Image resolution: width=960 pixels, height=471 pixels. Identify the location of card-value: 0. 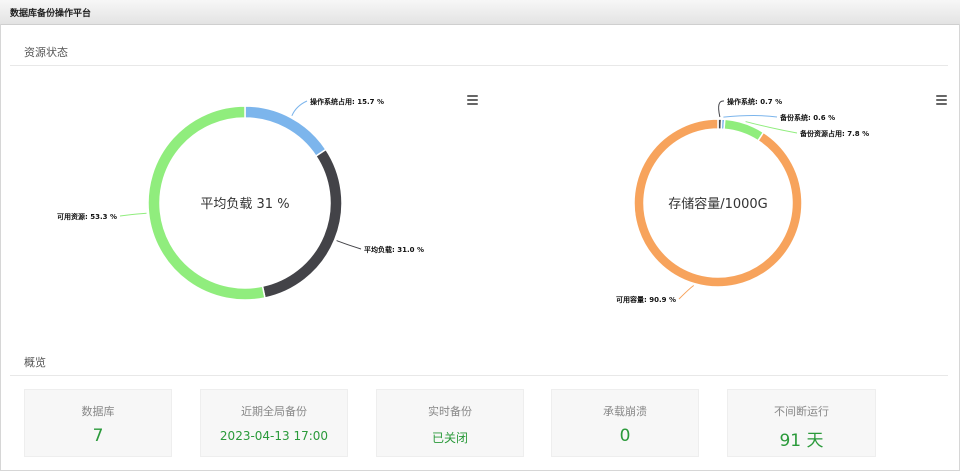
(625, 436).